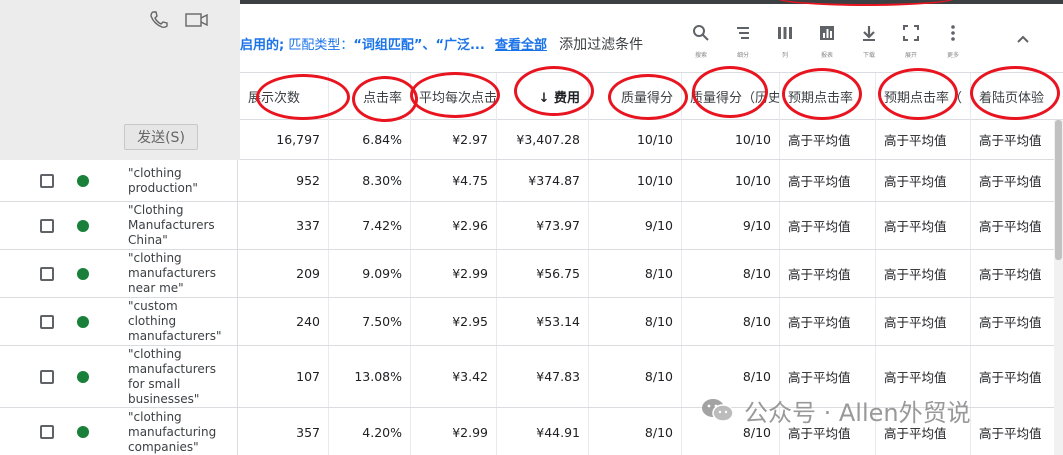 The height and width of the screenshot is (455, 1063). Describe the element at coordinates (910, 55) in the screenshot. I see `toolbar-label: 展开` at that location.